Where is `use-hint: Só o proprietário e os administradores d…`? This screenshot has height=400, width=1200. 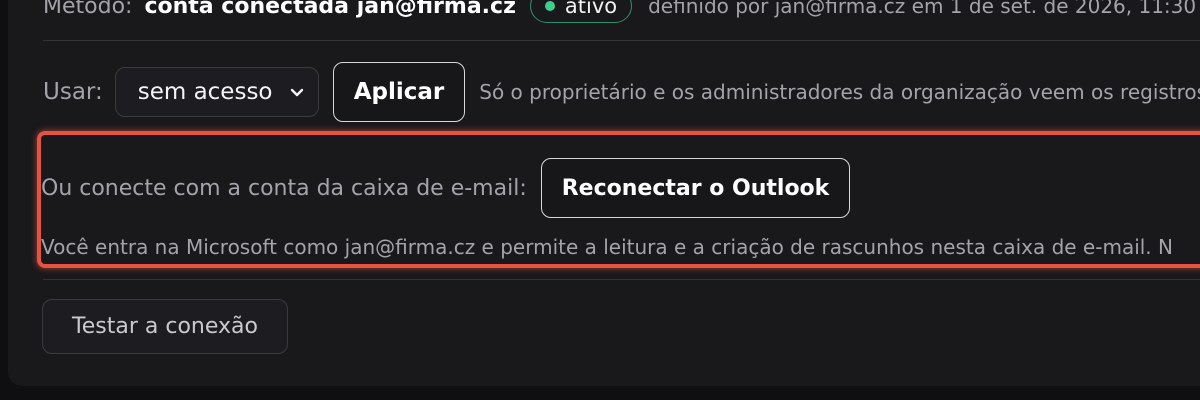 use-hint: Só o proprietário e os administradores d… is located at coordinates (839, 92).